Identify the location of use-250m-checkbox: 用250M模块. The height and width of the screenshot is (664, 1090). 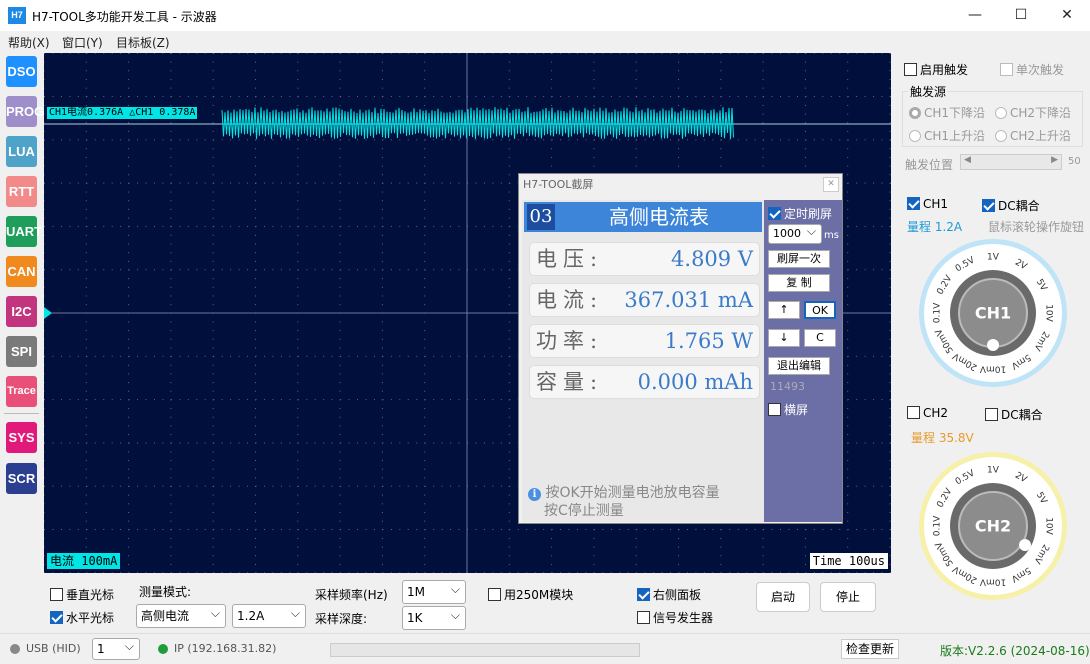
(530, 594).